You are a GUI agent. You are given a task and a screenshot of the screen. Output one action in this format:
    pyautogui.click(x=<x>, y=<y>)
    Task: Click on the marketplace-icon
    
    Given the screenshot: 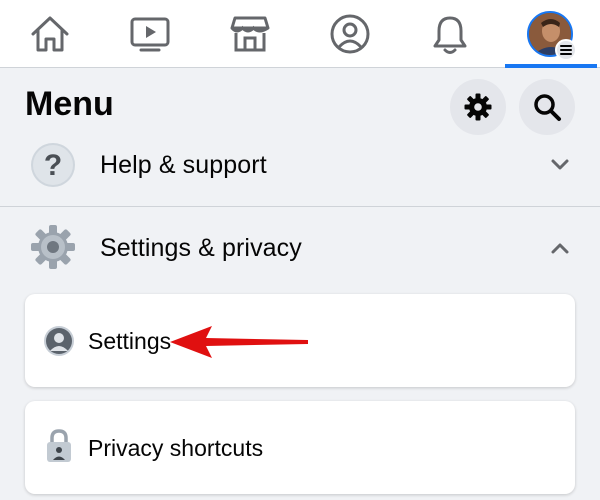 What is the action you would take?
    pyautogui.click(x=250, y=34)
    